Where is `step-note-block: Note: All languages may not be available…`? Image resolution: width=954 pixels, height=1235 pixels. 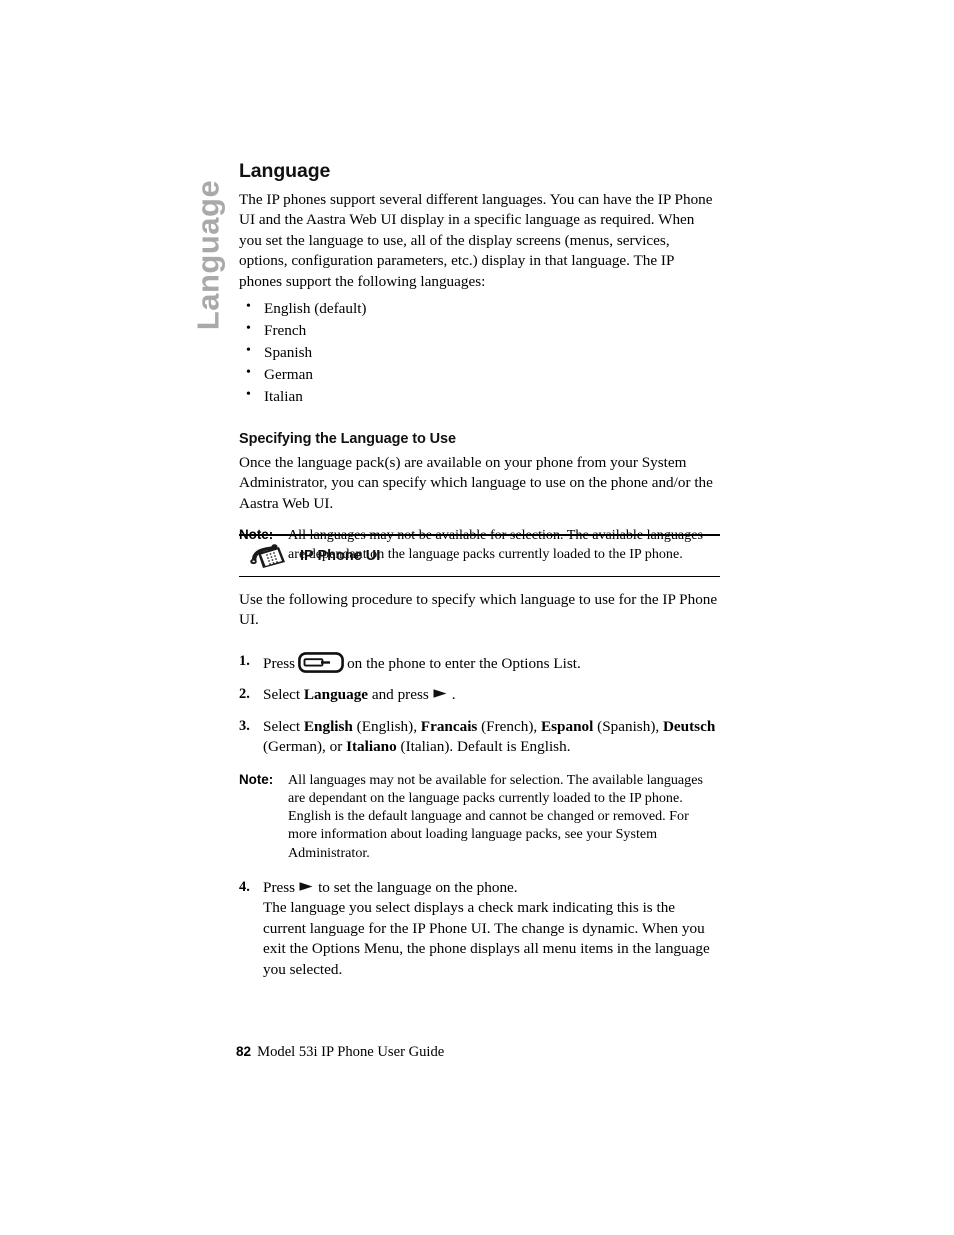
step-note-block: Note: All languages may not be available… is located at coordinates (479, 816).